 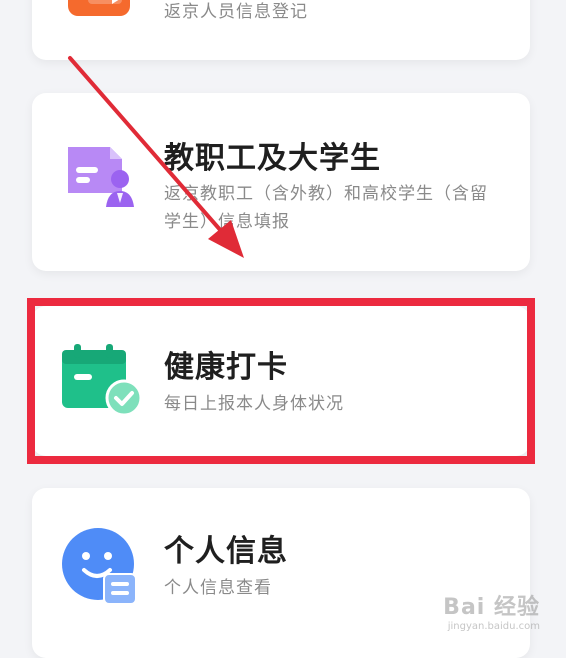 I want to click on card-title: 个人信息, so click(x=226, y=551).